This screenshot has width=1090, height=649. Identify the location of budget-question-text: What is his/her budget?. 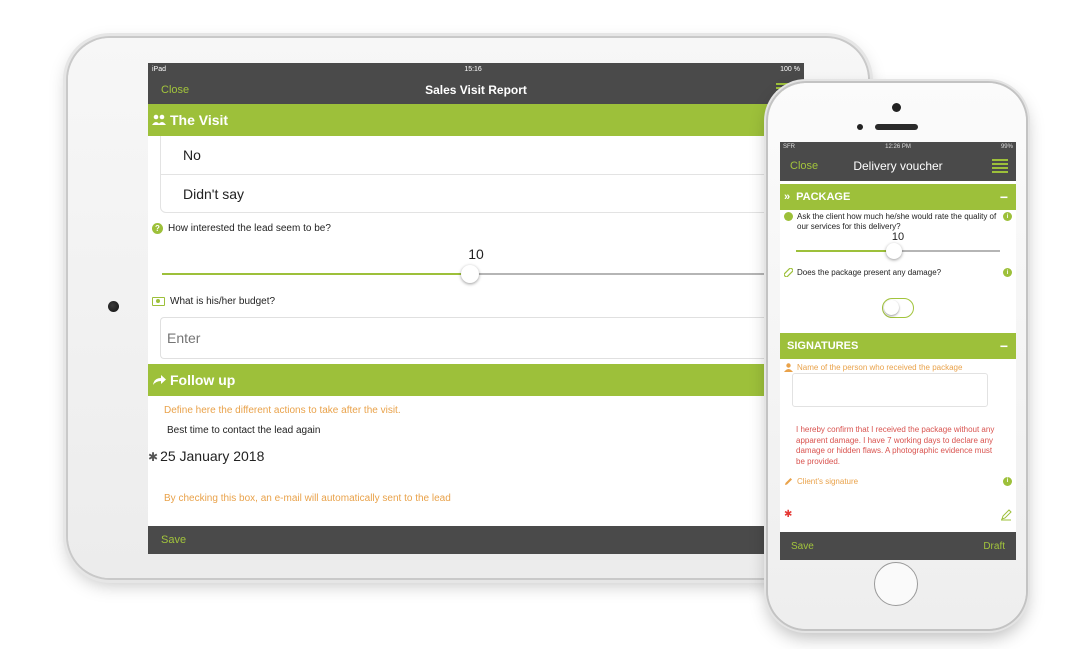
(223, 301).